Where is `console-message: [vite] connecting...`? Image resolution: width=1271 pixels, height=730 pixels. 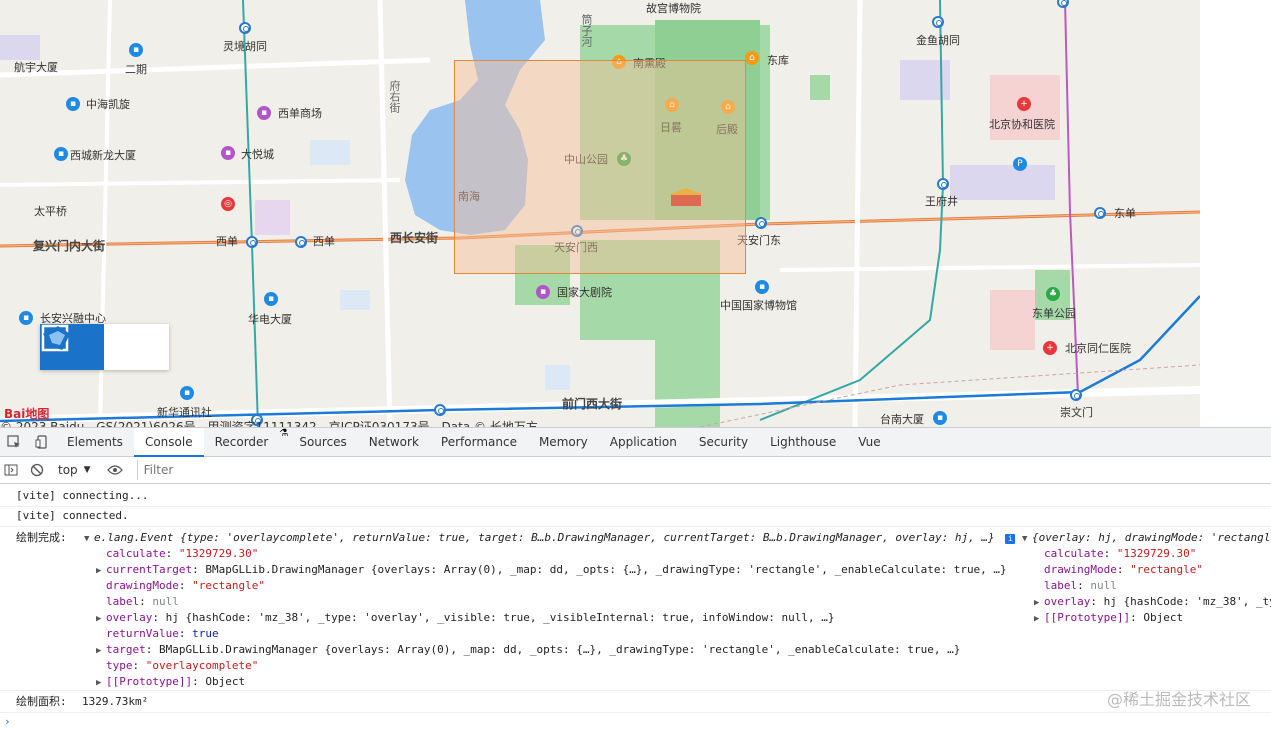
console-message: [vite] connecting... is located at coordinates (82, 495).